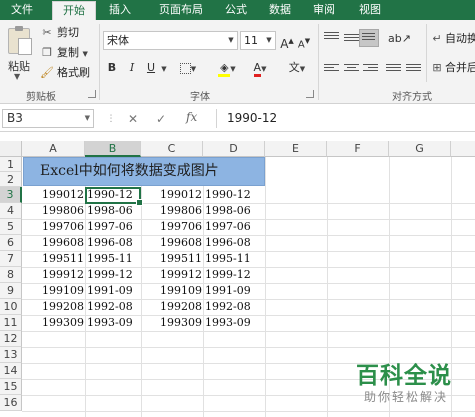  What do you see at coordinates (399, 39) in the screenshot?
I see `orientation-button: ab↗` at bounding box center [399, 39].